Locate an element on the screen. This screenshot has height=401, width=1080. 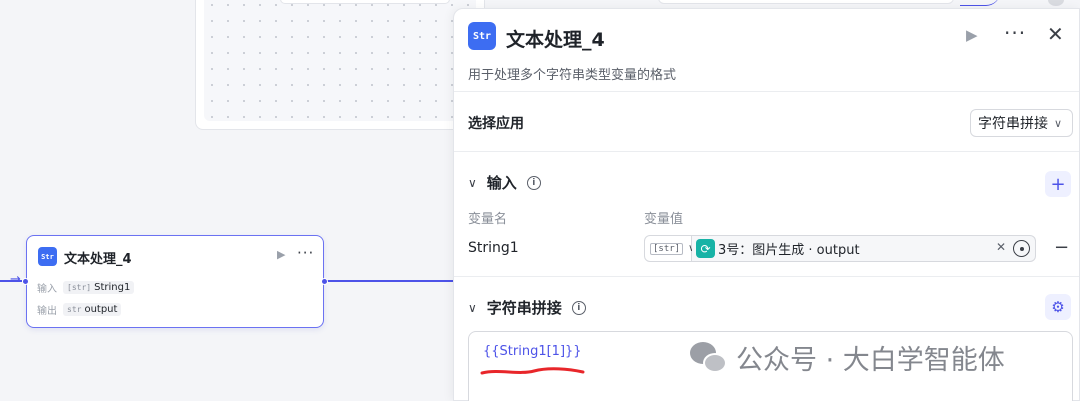
str-node-icon: Str is located at coordinates (47, 256).